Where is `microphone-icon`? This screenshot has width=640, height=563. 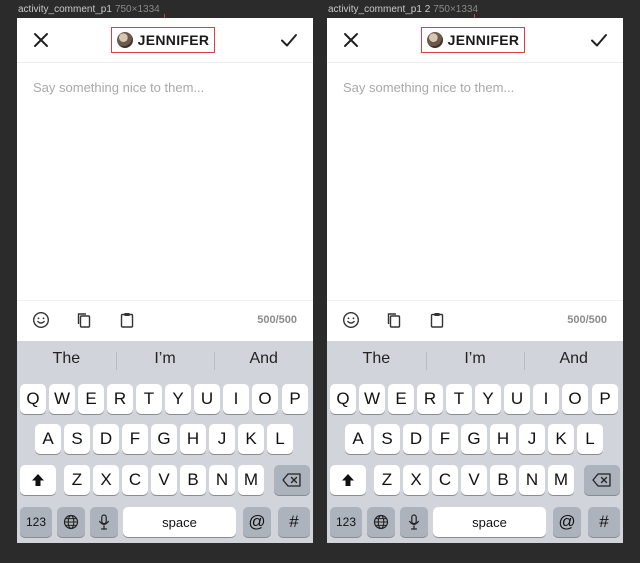 microphone-icon is located at coordinates (414, 522).